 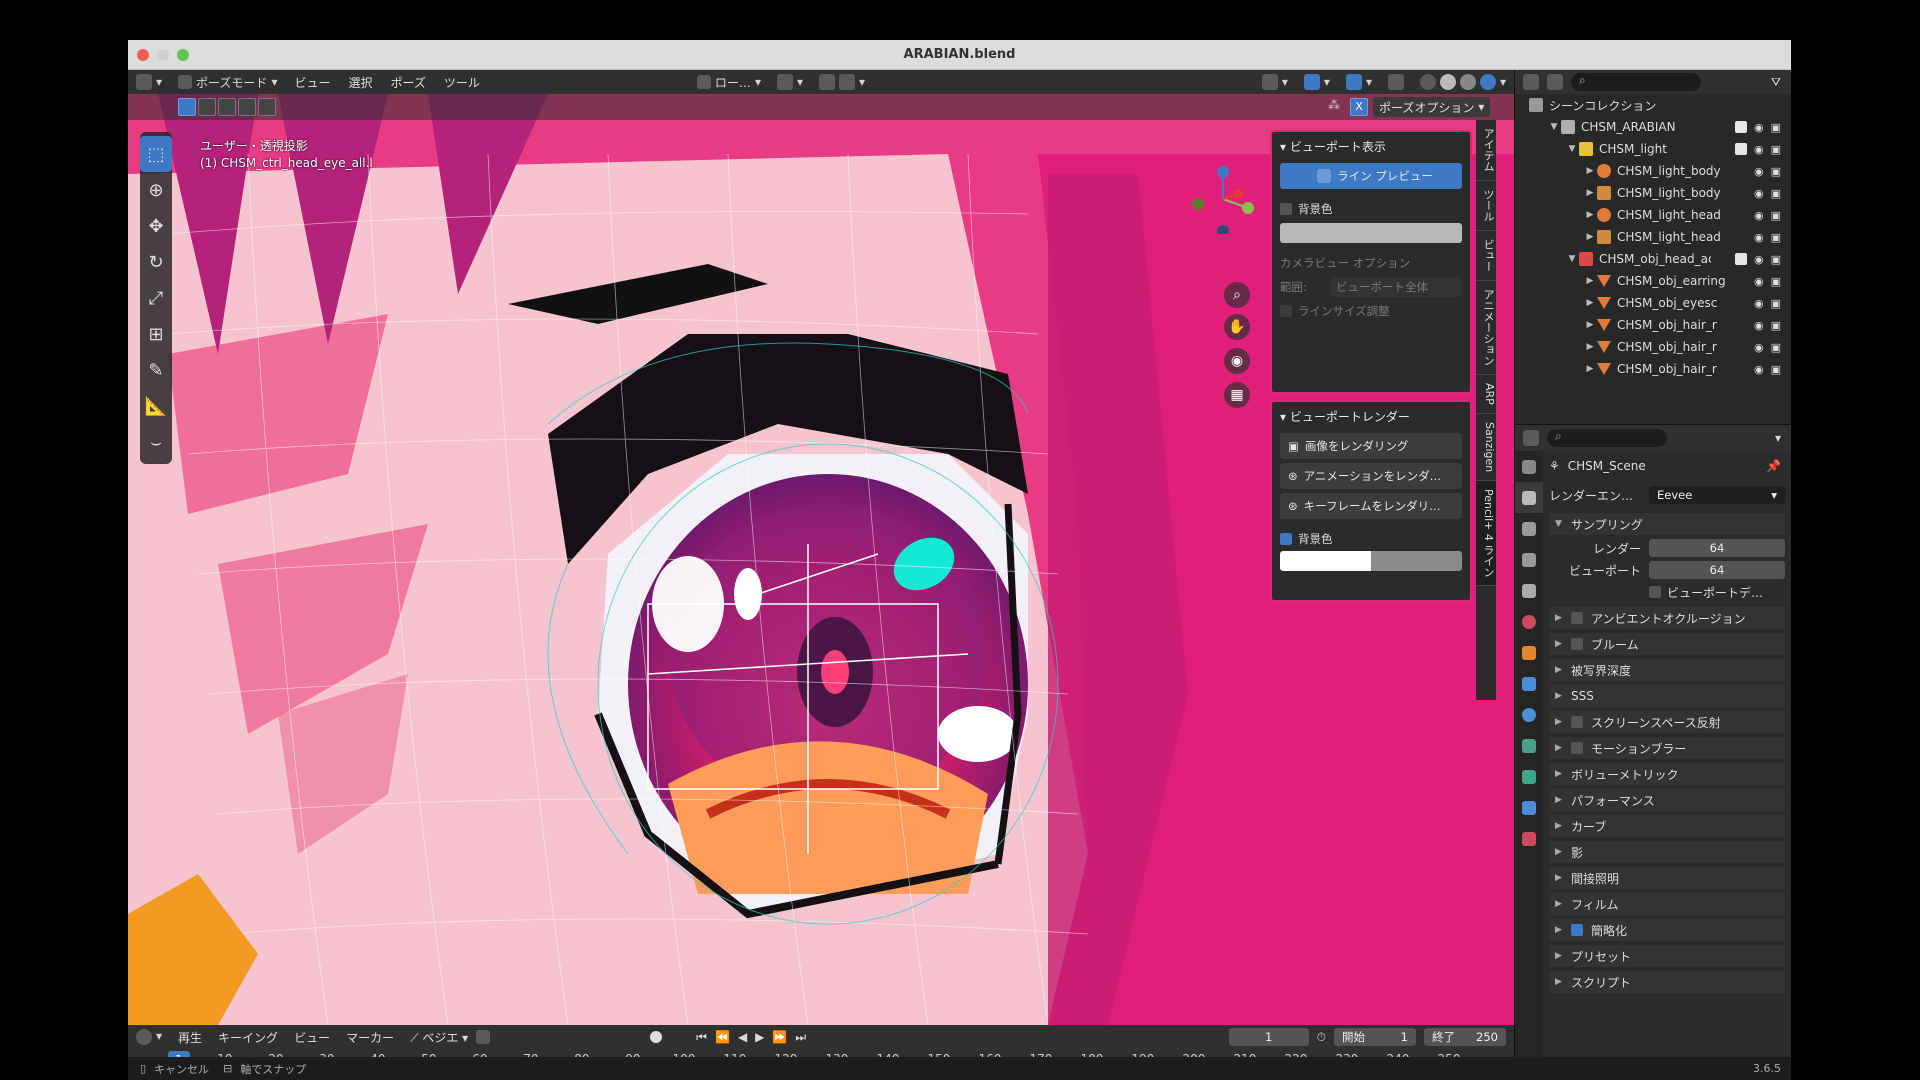 I want to click on current-frame-field: 1, so click(x=1268, y=1037).